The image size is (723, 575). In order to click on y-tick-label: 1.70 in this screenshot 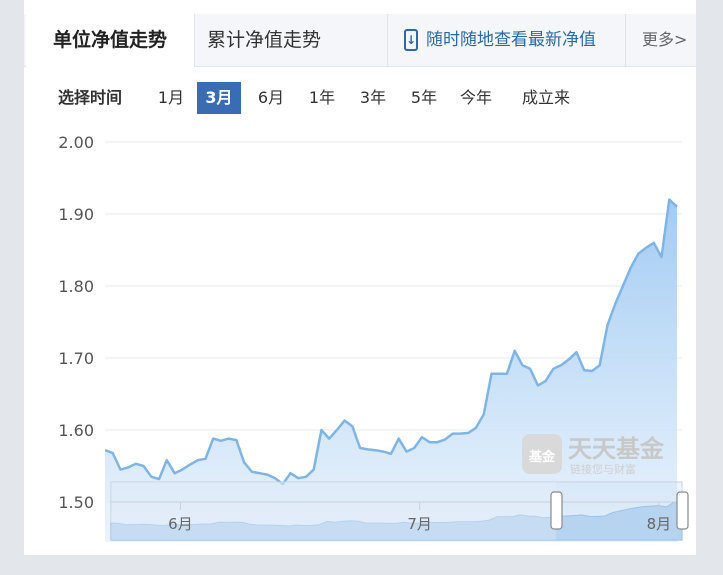, I will do `click(76, 358)`.